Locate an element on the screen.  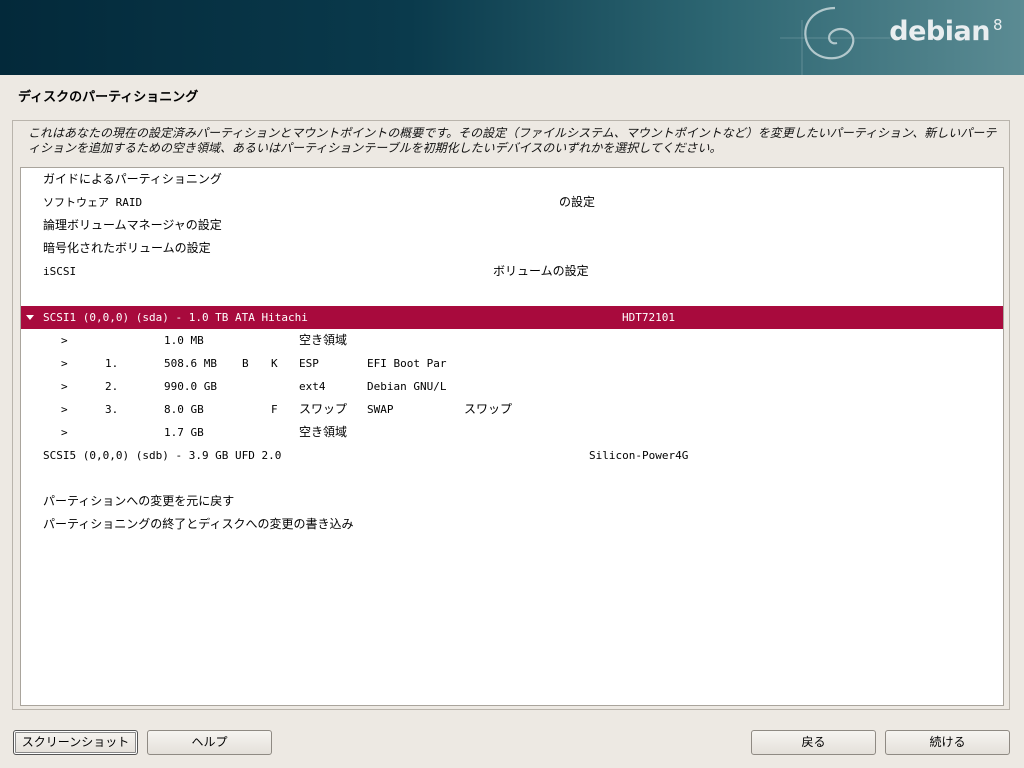
partition-number: 2. is located at coordinates (112, 386).